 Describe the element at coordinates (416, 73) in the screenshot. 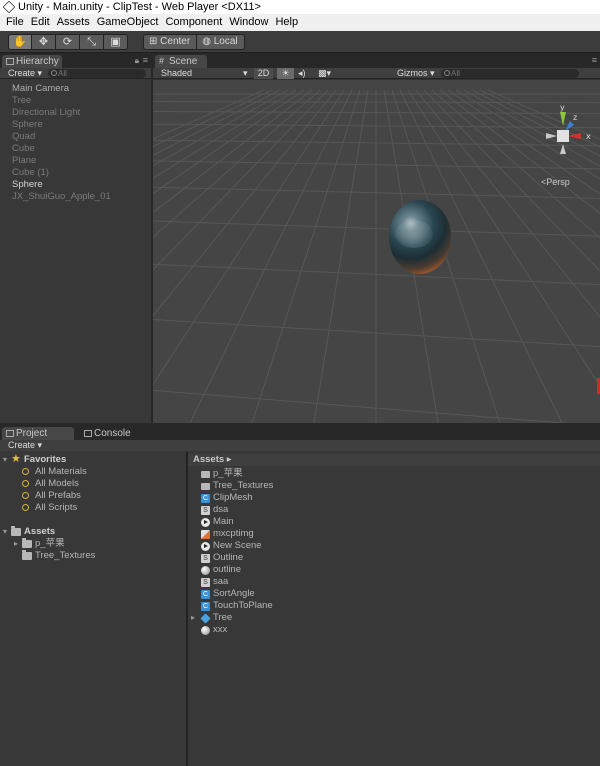

I see `gizmos-dropdown: Gizmos ▾` at that location.